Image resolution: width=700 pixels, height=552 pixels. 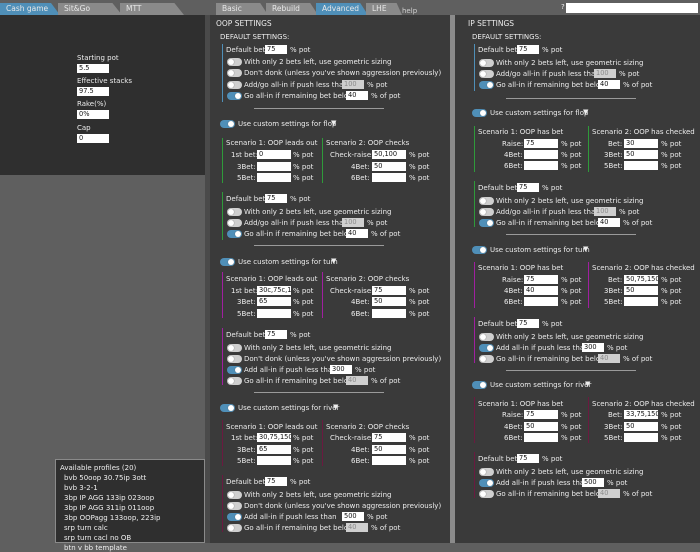 I want to click on cap-input: 0, so click(x=93, y=138).